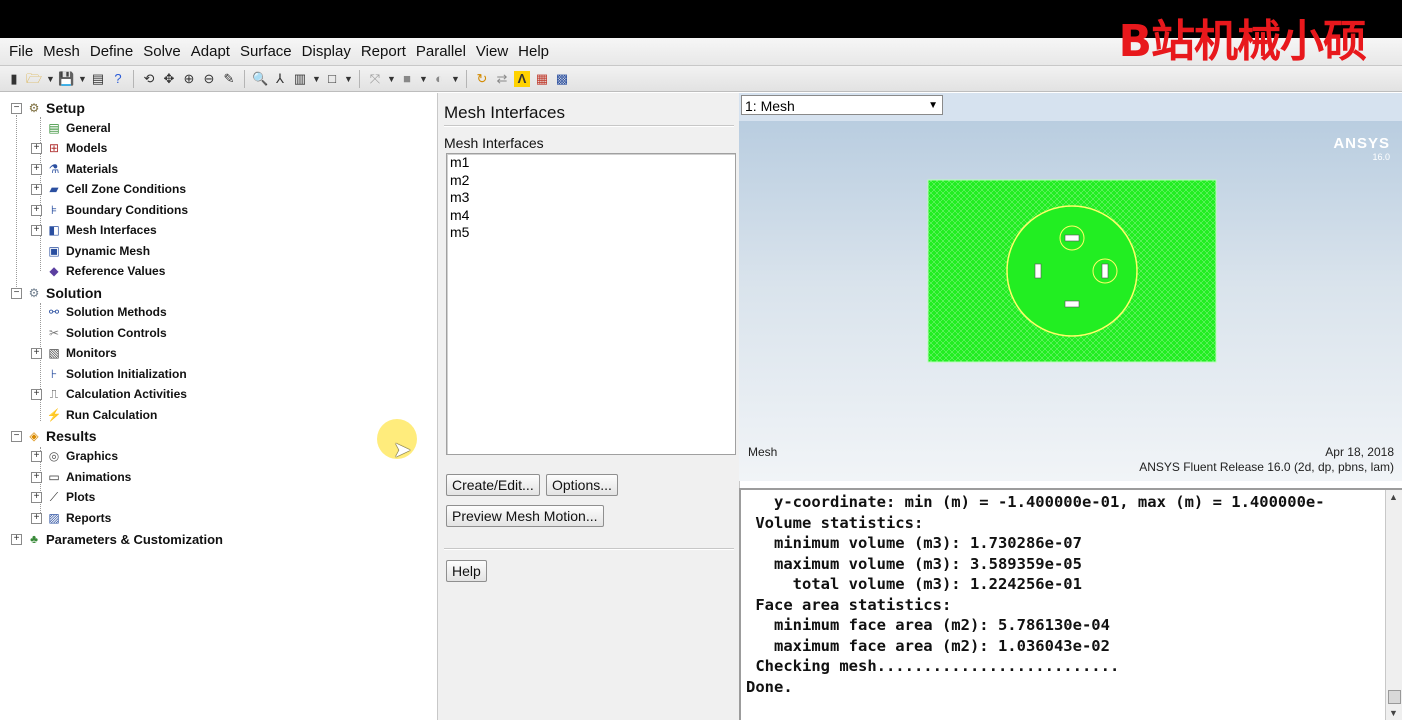  I want to click on graphics-window-select: 1: Mesh ▼, so click(842, 105).